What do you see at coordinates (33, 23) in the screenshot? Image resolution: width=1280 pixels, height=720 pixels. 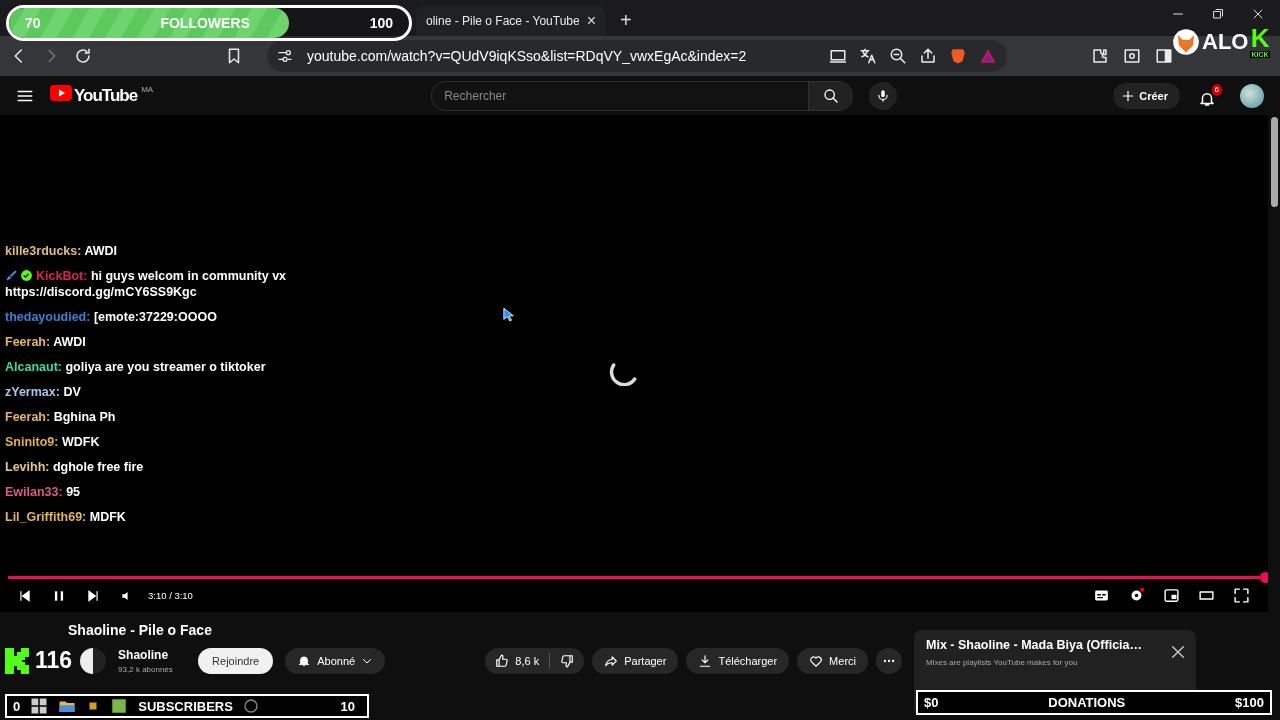 I see `goal-current: 70` at bounding box center [33, 23].